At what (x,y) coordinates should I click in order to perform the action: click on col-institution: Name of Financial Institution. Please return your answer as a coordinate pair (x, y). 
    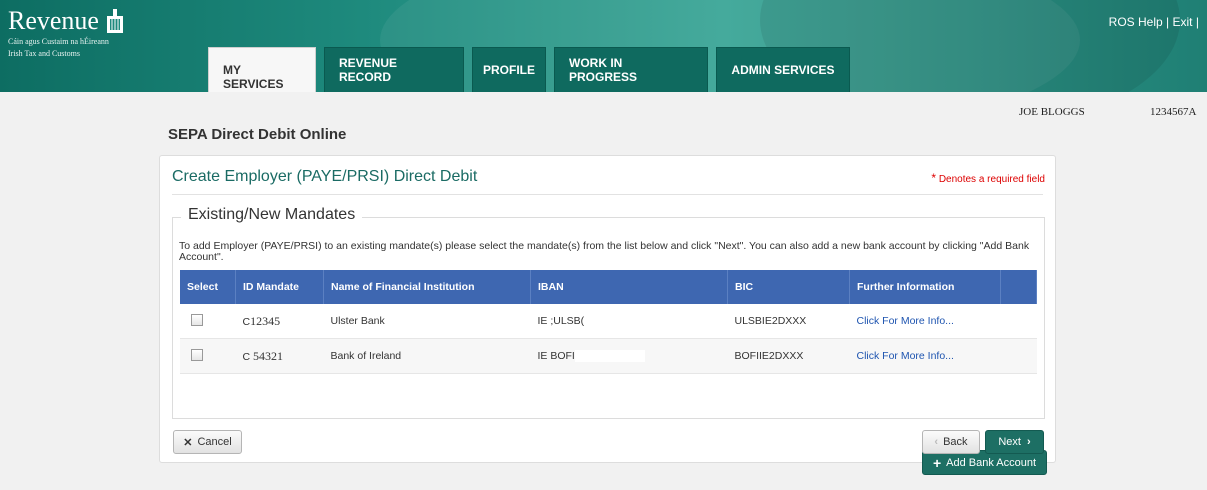
    Looking at the image, I should click on (427, 287).